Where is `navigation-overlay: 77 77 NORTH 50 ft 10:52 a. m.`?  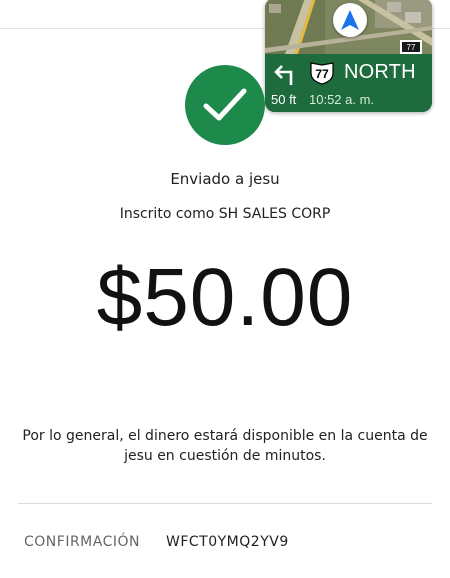
navigation-overlay: 77 77 NORTH 50 ft 10:52 a. m. is located at coordinates (348, 56).